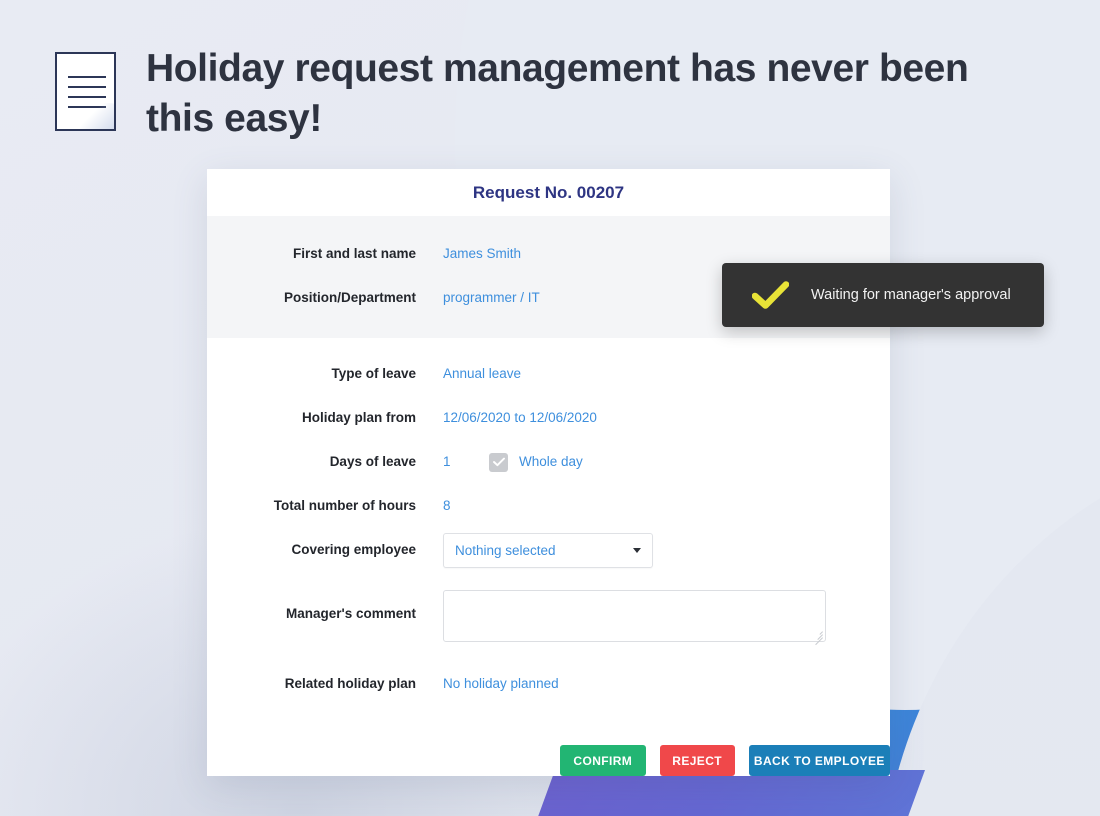 This screenshot has width=1100, height=816. Describe the element at coordinates (350, 684) in the screenshot. I see `field-label: Related holiday plan` at that location.